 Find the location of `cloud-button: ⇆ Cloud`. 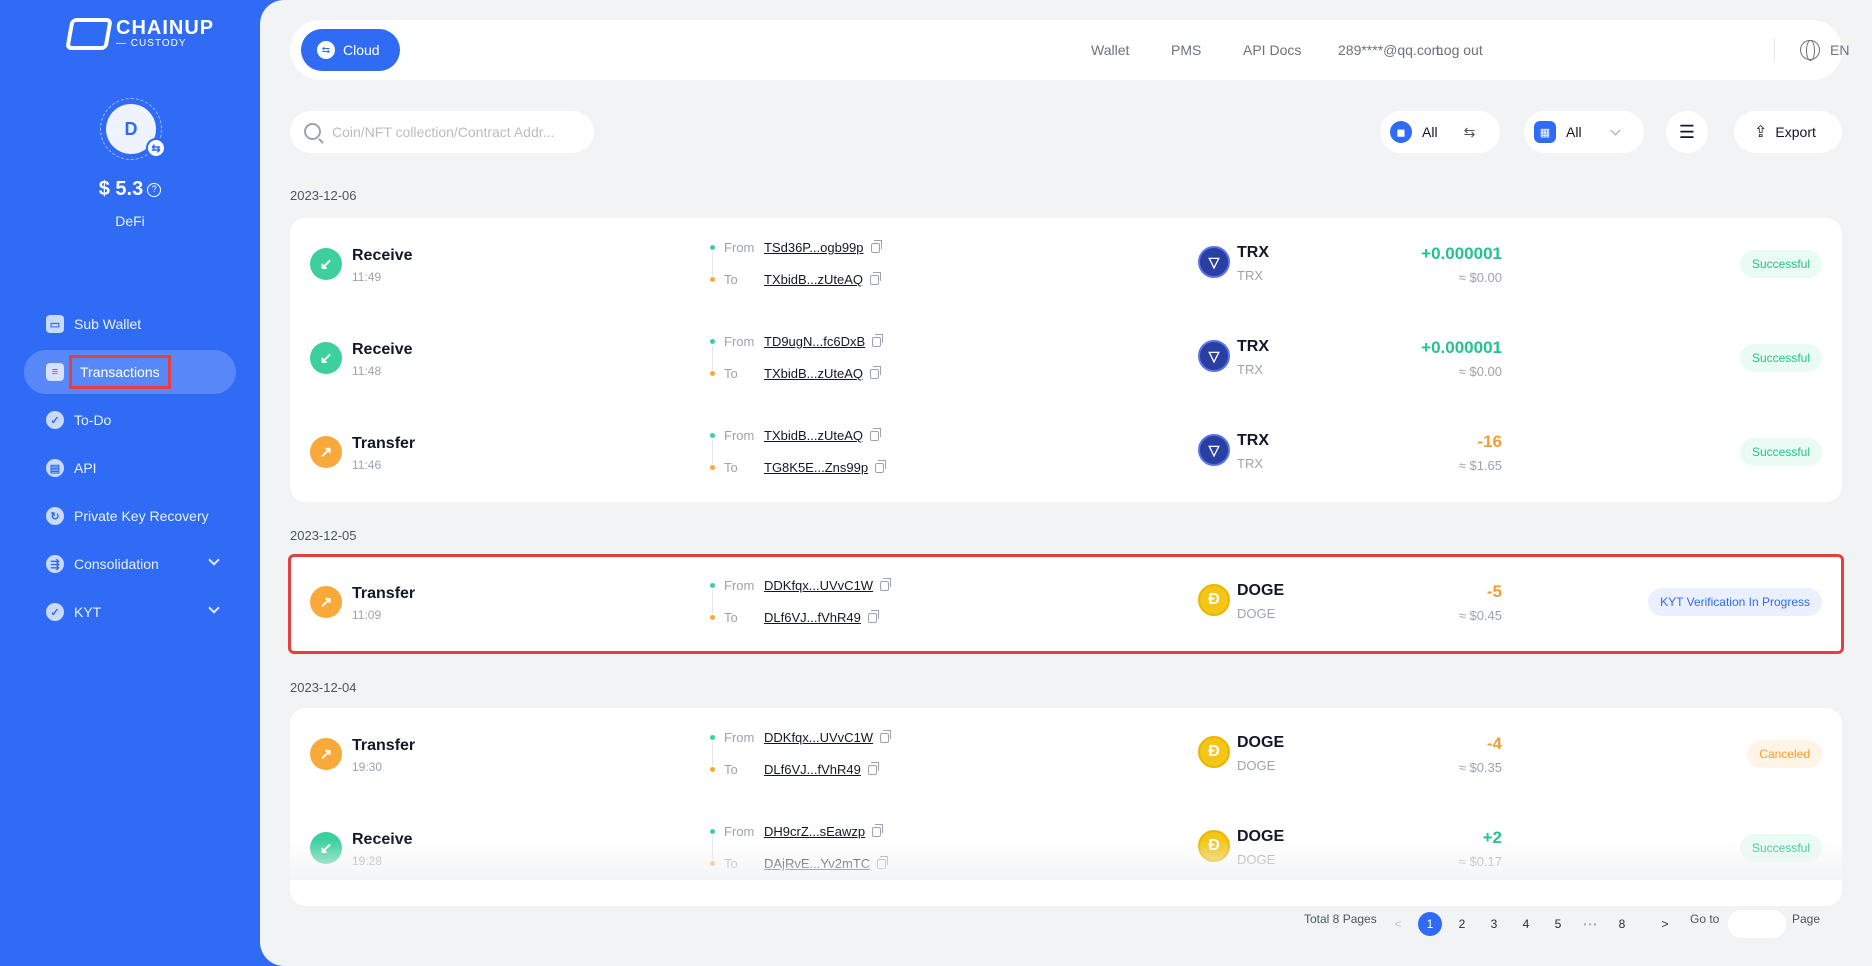

cloud-button: ⇆ Cloud is located at coordinates (350, 50).